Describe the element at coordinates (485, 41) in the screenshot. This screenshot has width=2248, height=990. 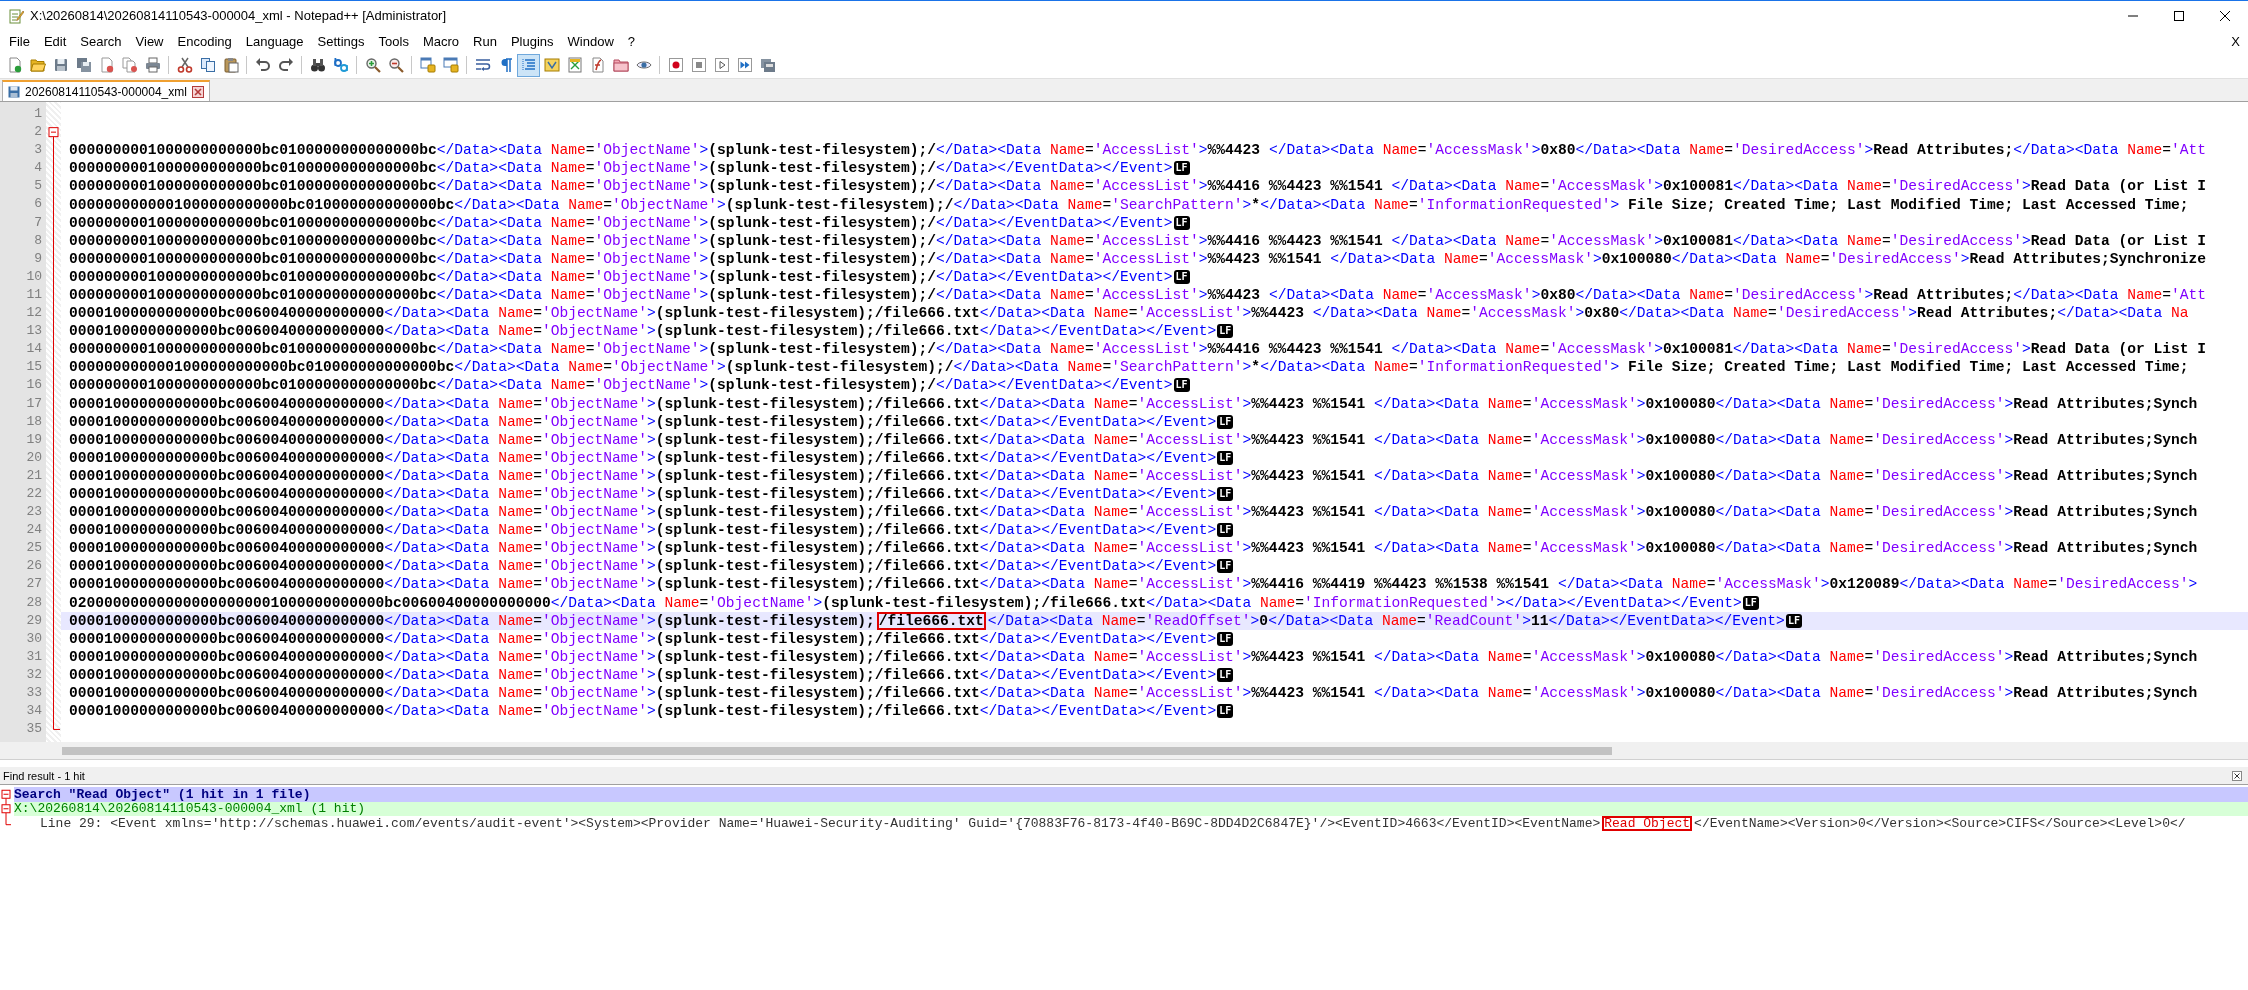
I see `menu-item: Run` at that location.